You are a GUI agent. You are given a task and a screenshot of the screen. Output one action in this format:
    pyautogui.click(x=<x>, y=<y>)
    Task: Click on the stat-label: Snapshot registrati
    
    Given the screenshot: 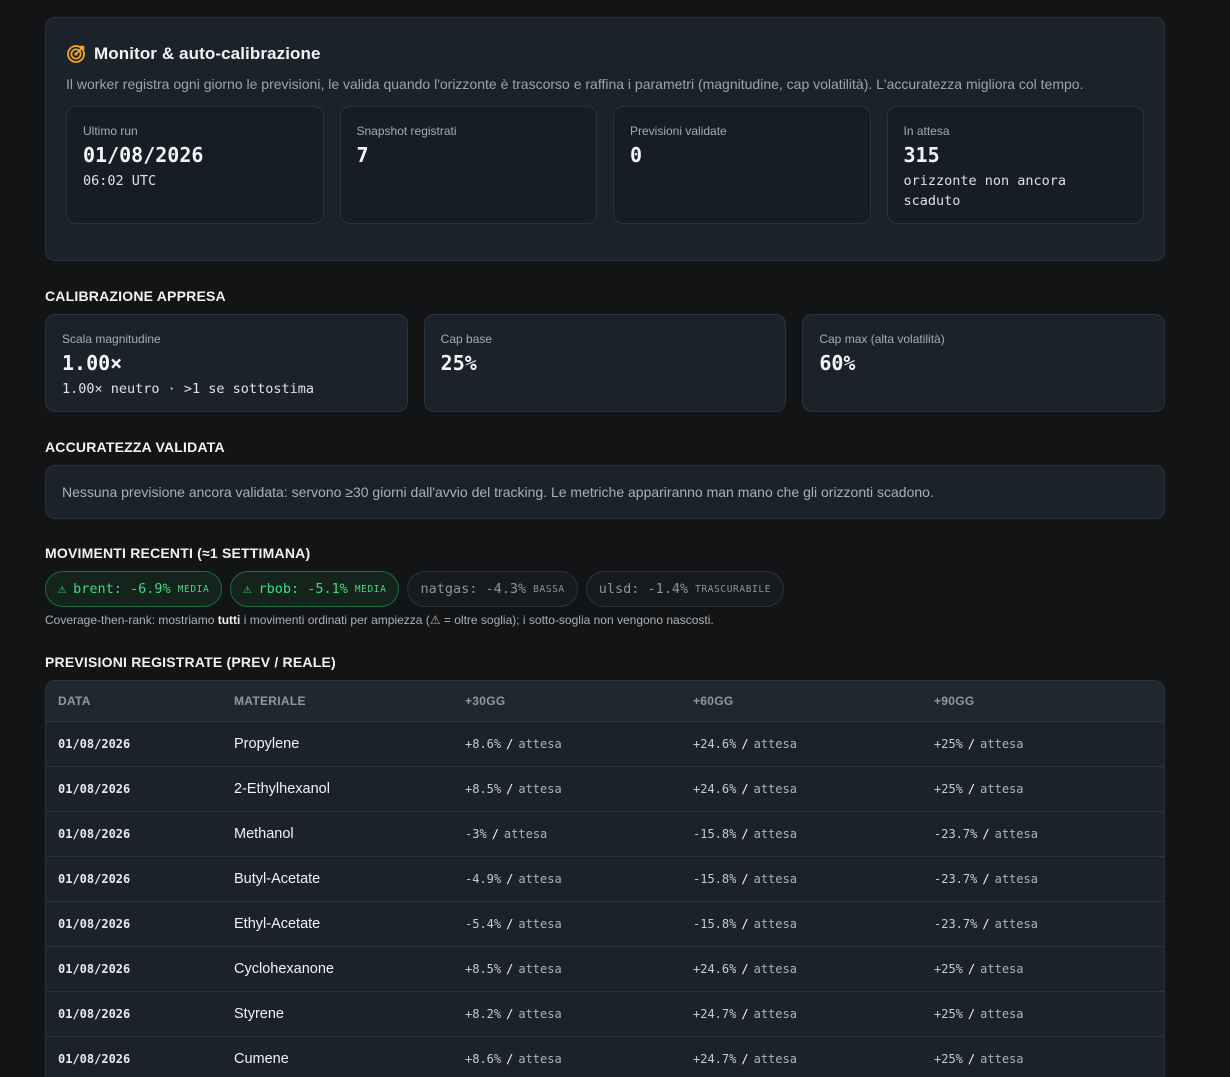 What is the action you would take?
    pyautogui.click(x=406, y=131)
    